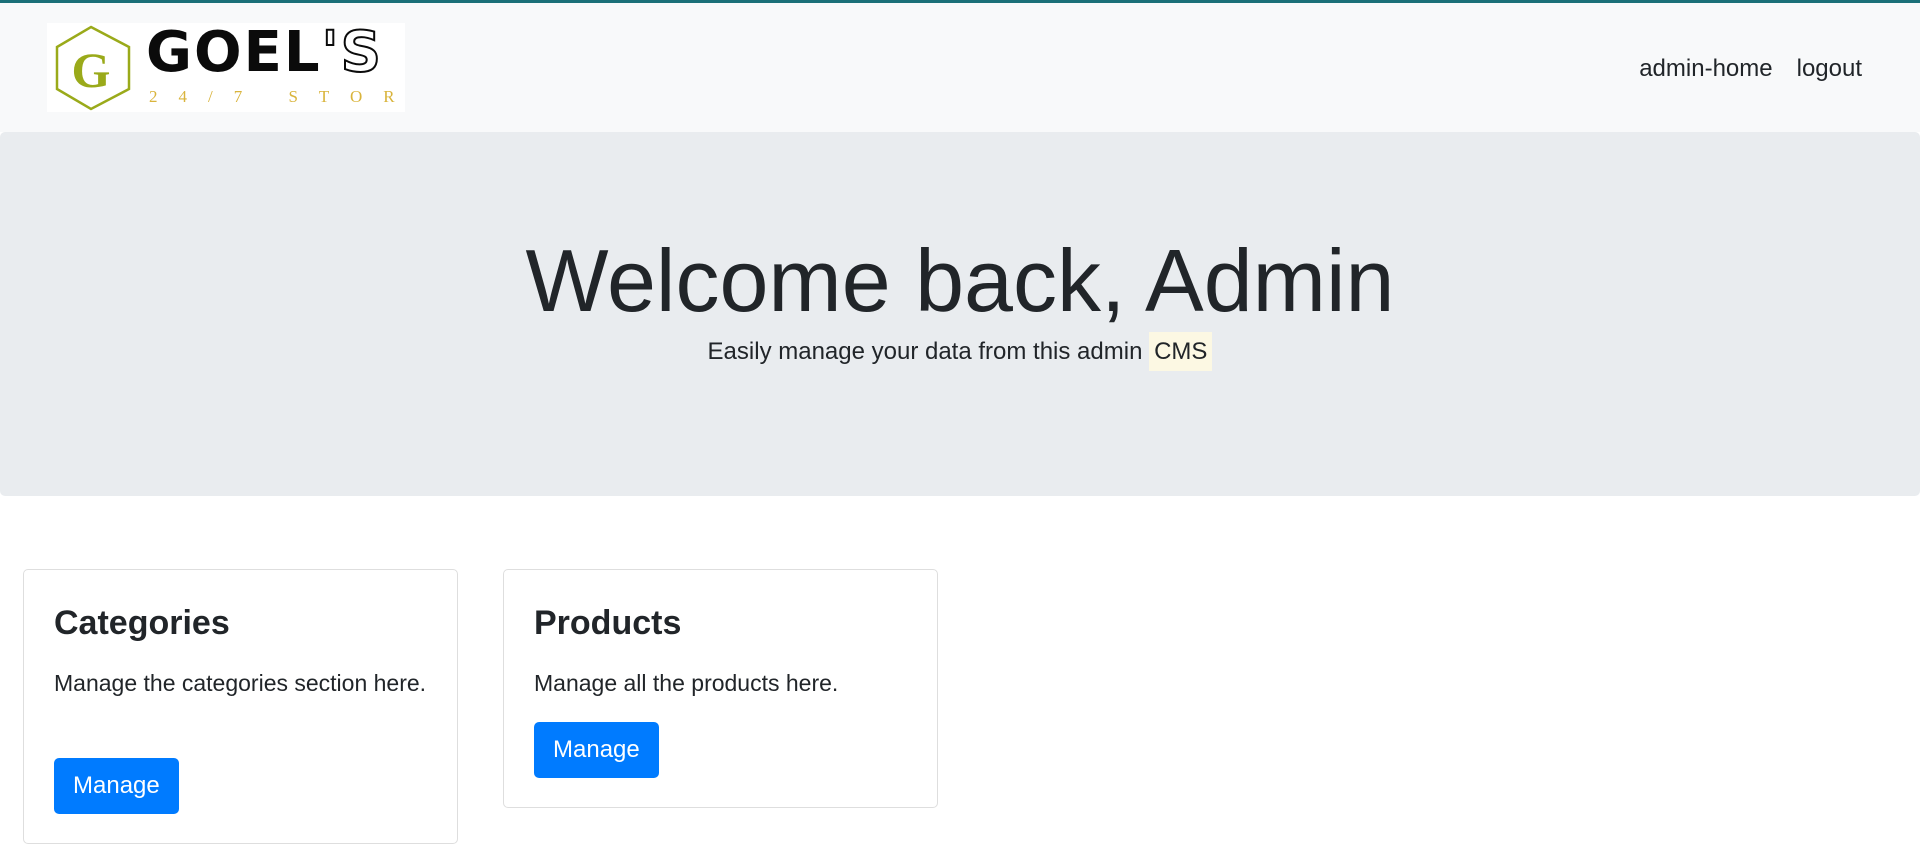  Describe the element at coordinates (1181, 351) in the screenshot. I see `cms-highlight: CMS` at that location.